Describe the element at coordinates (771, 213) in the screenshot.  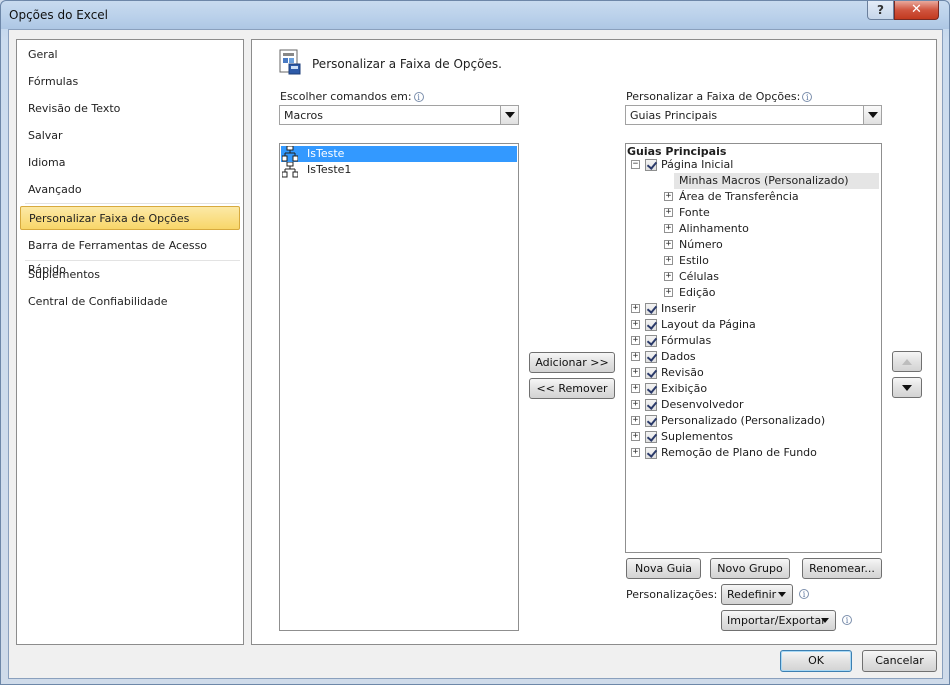
I see `tree-item-group: + Fonte` at that location.